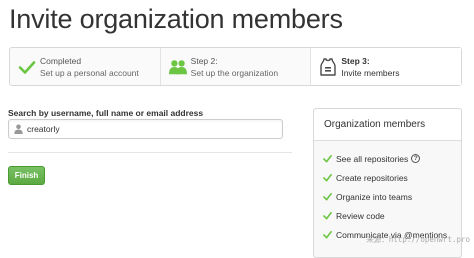 Image resolution: width=474 pixels, height=258 pixels. What do you see at coordinates (89, 73) in the screenshot?
I see `step-description: Set up a personal account` at bounding box center [89, 73].